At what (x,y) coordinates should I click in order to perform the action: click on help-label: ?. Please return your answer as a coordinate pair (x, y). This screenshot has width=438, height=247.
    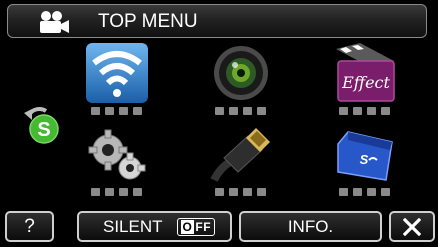
    Looking at the image, I should click on (29, 226).